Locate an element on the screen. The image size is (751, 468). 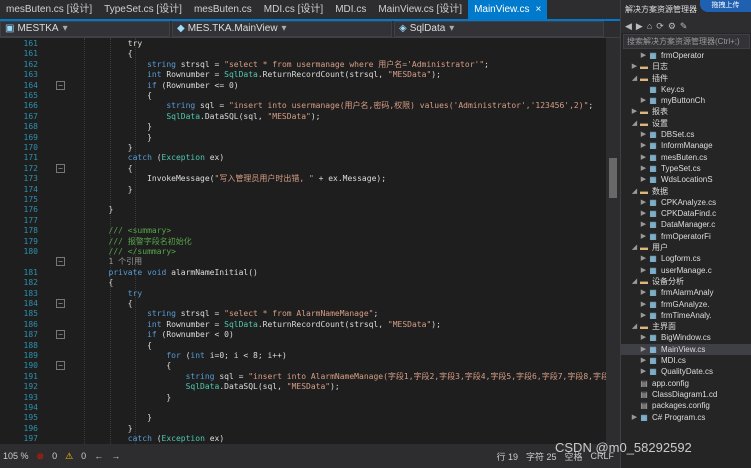
editor-vertical-scrollbar is located at coordinates (613, 241).